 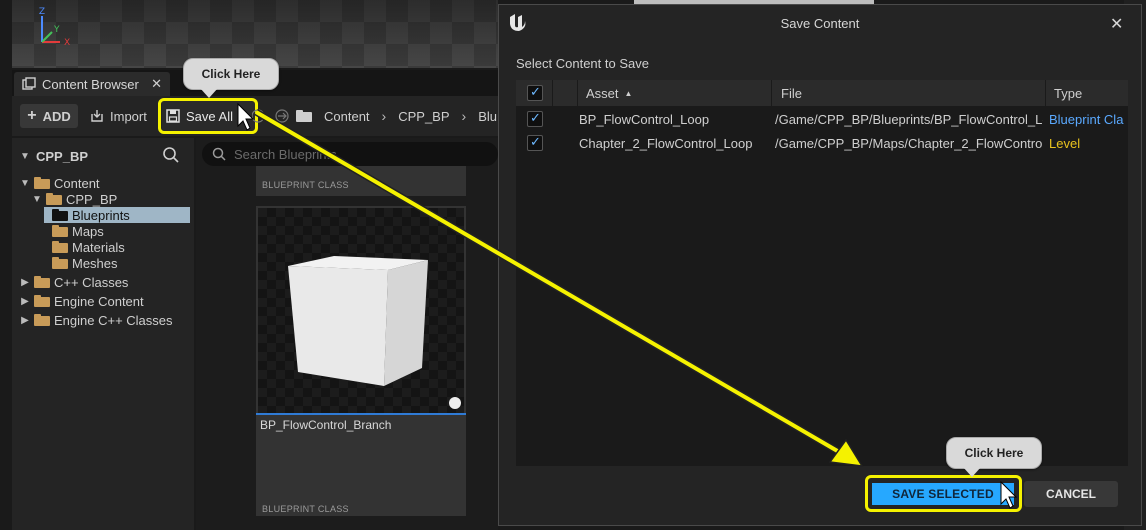 I want to click on asset-thumbnail, so click(x=361, y=311).